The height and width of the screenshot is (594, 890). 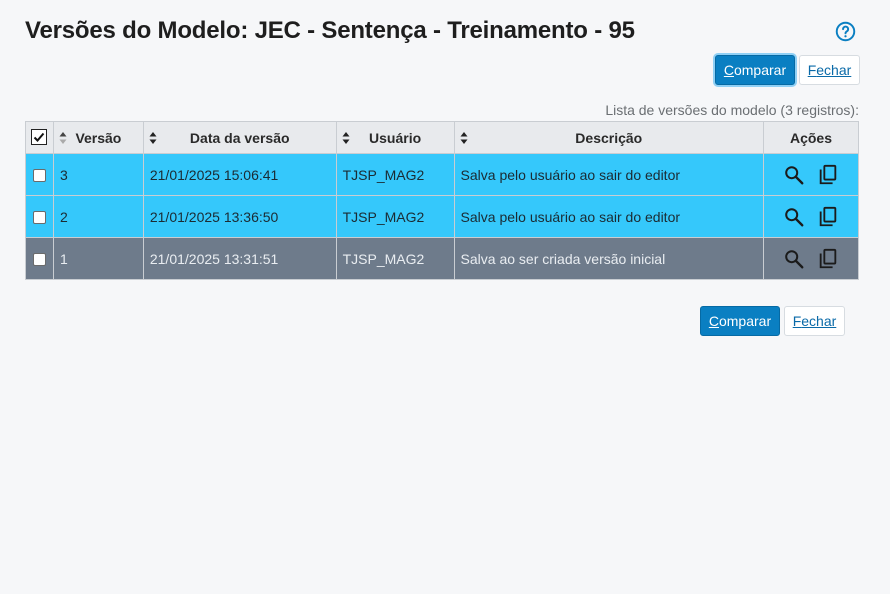 I want to click on column-header-description: Descrição, so click(x=609, y=137).